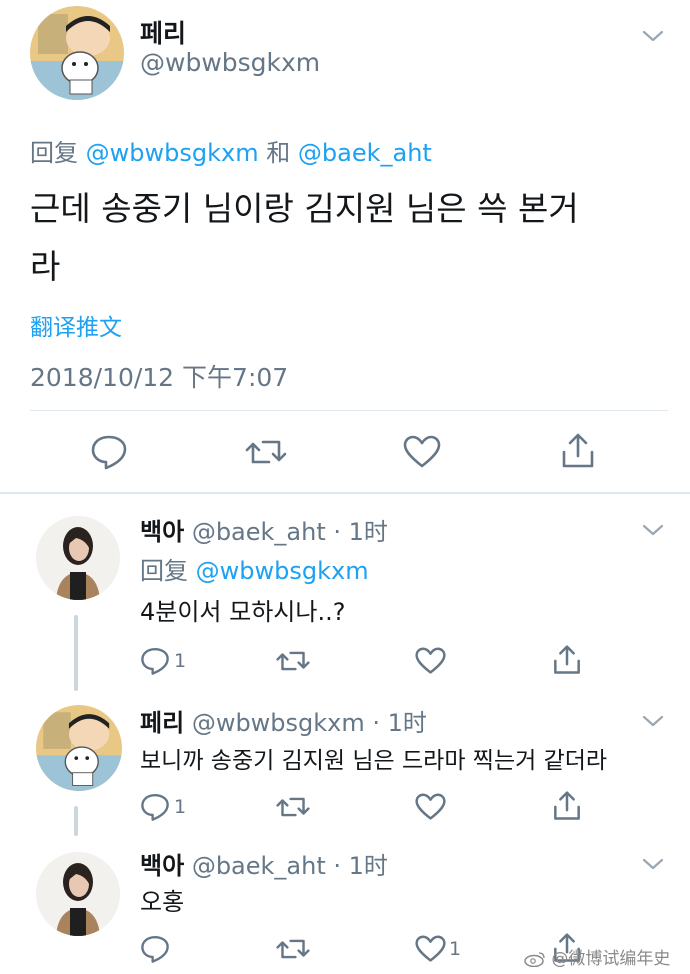  Describe the element at coordinates (535, 959) in the screenshot. I see `weibo-logo-icon` at that location.